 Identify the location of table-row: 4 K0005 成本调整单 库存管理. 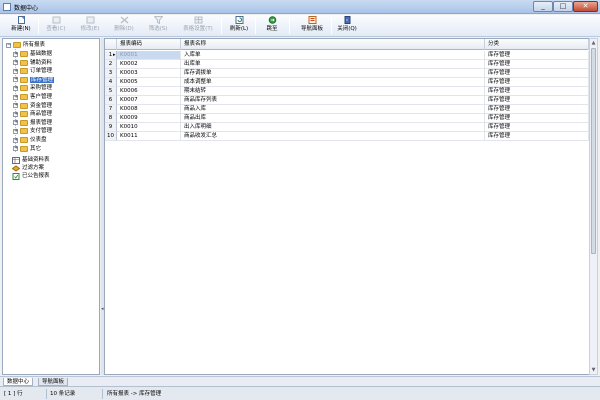
(347, 82).